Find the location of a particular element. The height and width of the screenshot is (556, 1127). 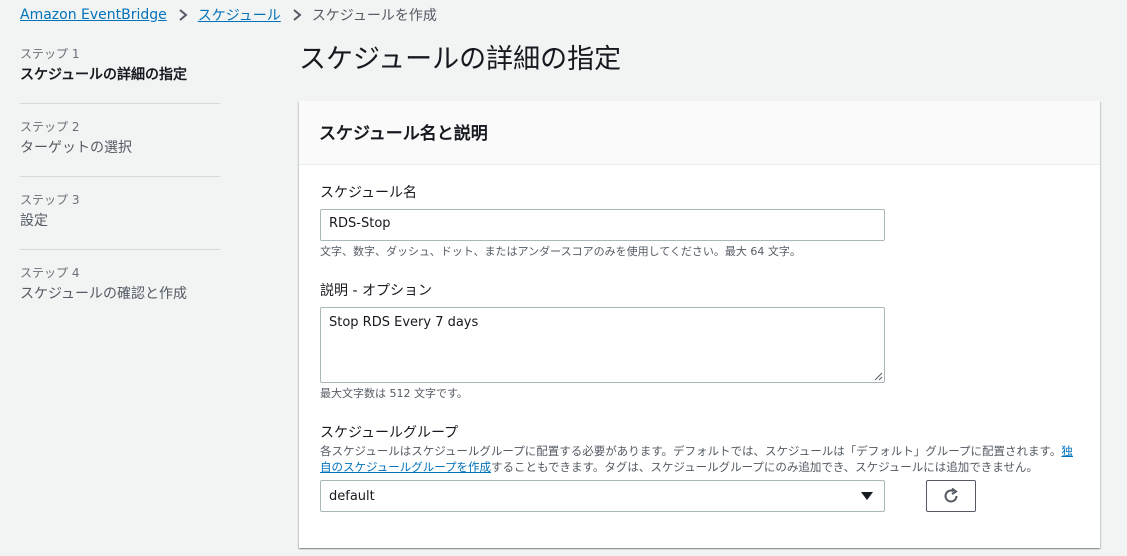

description-value: Stop RDS Every 7 days is located at coordinates (404, 322).